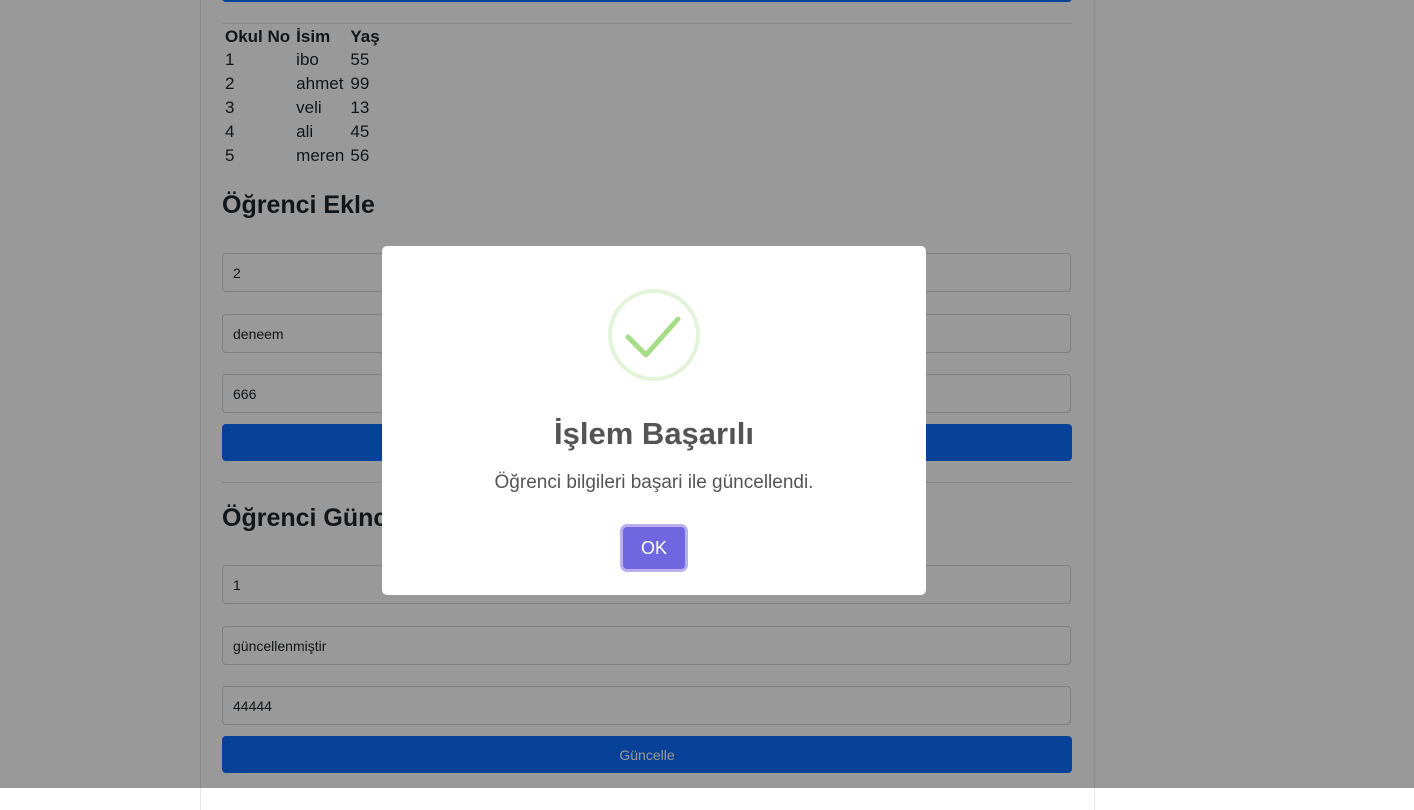 The height and width of the screenshot is (810, 1414). What do you see at coordinates (654, 548) in the screenshot?
I see `ok-button: OK` at bounding box center [654, 548].